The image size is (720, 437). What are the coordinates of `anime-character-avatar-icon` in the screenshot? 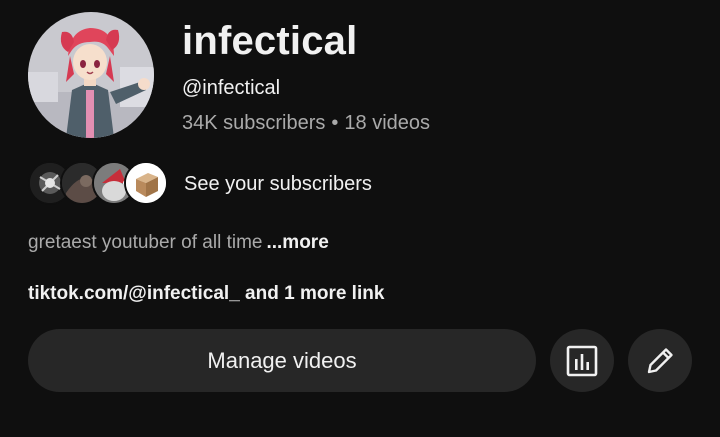 It's located at (91, 75).